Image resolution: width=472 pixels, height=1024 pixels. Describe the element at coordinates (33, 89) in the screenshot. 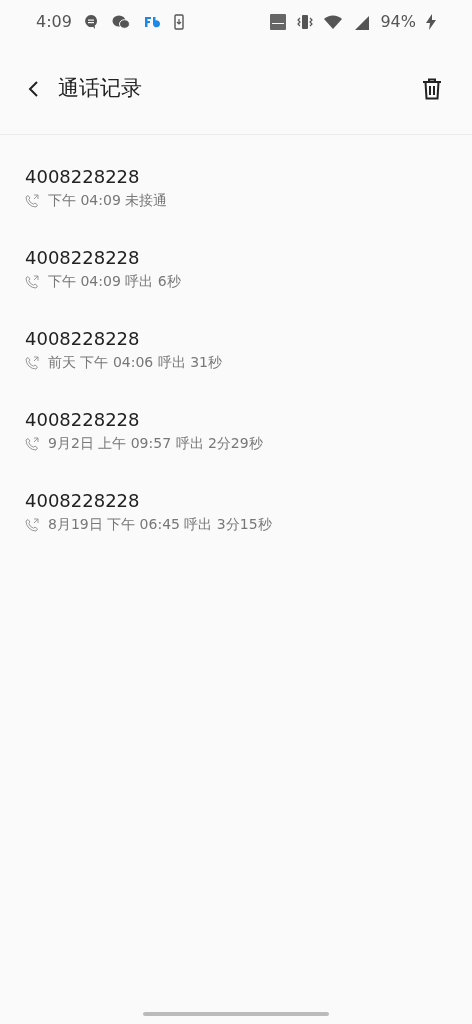

I see `back-icon` at that location.